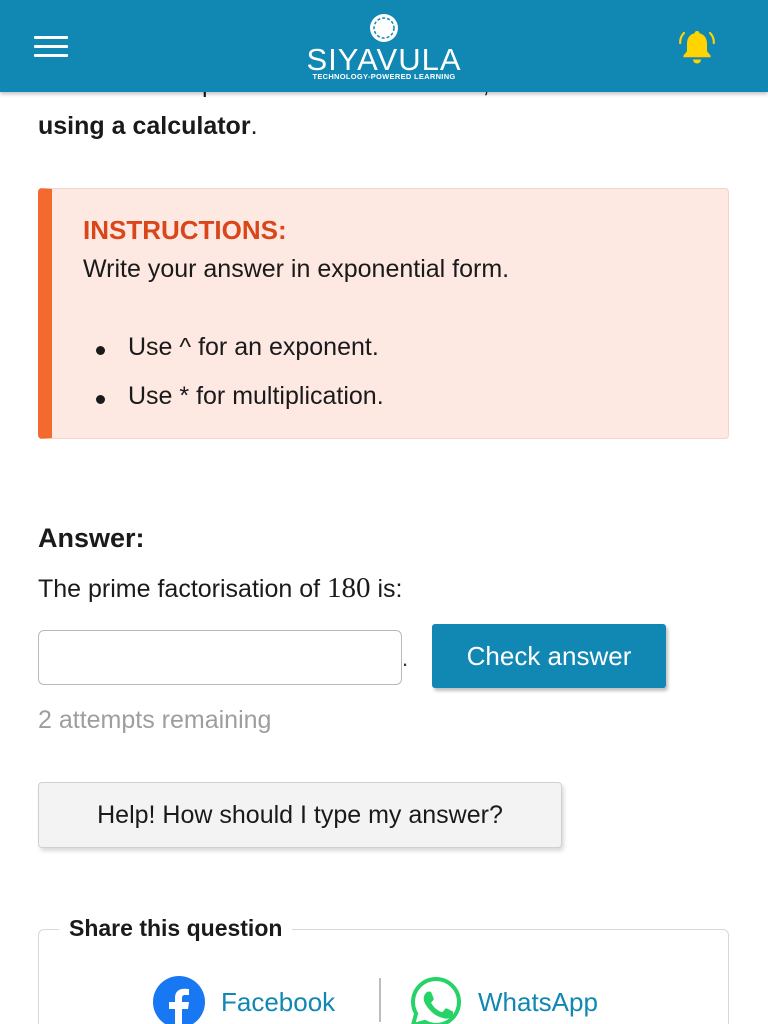 This screenshot has height=1024, width=768. Describe the element at coordinates (384, 28) in the screenshot. I see `logo-mark-icon` at that location.